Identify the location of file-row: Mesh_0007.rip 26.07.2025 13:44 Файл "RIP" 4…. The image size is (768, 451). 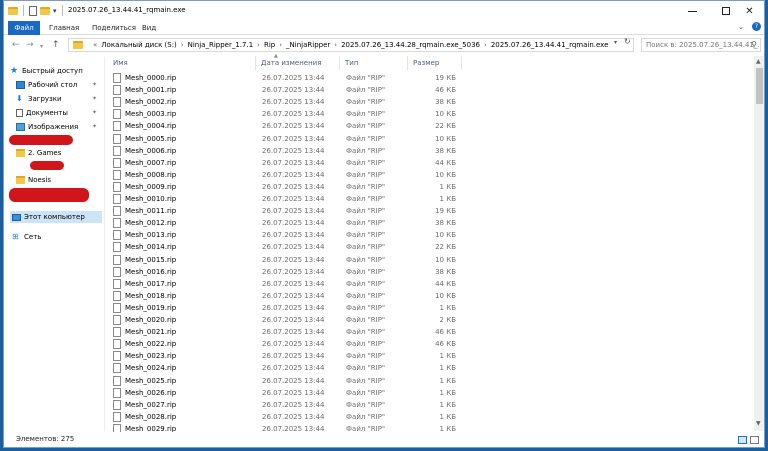
(288, 163).